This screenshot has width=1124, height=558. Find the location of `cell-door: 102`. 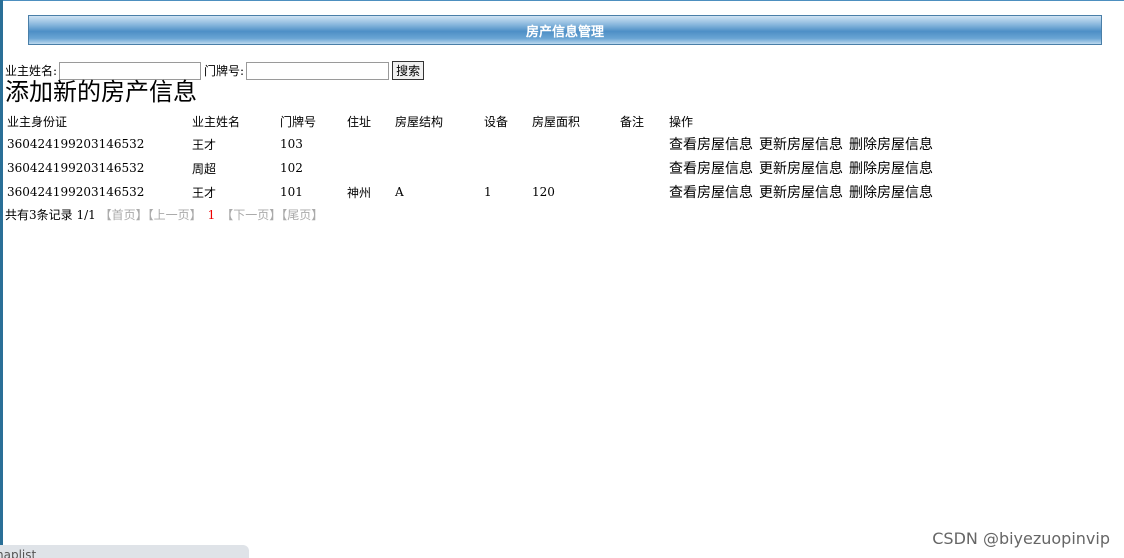

cell-door: 102 is located at coordinates (291, 168).